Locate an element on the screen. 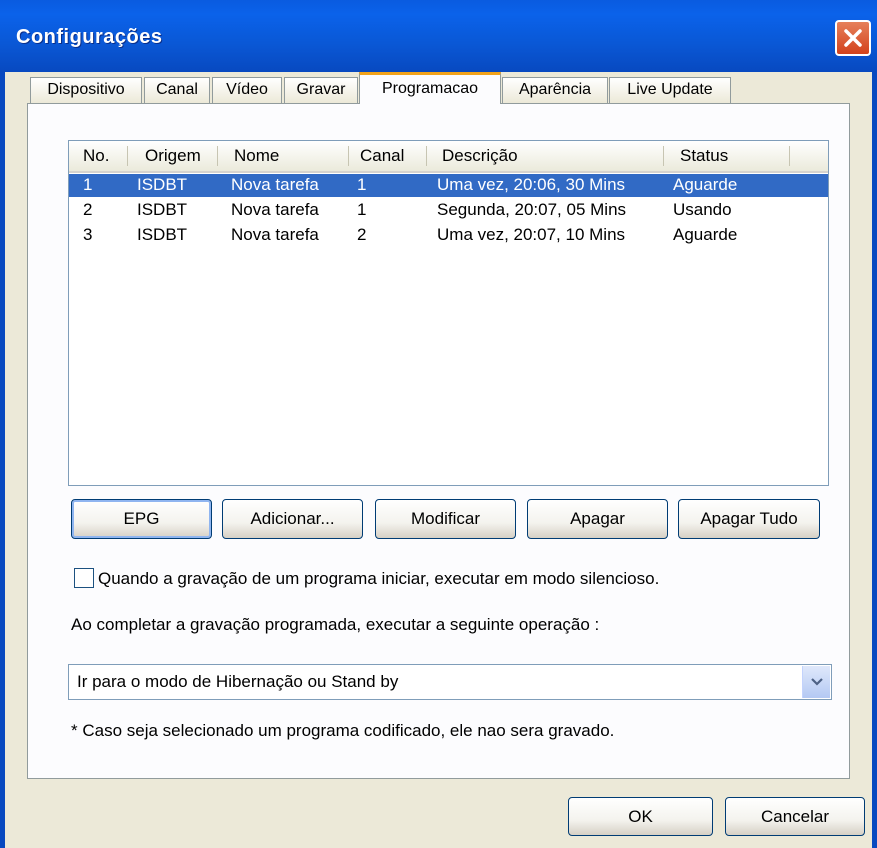  ok-button: OK is located at coordinates (640, 816).